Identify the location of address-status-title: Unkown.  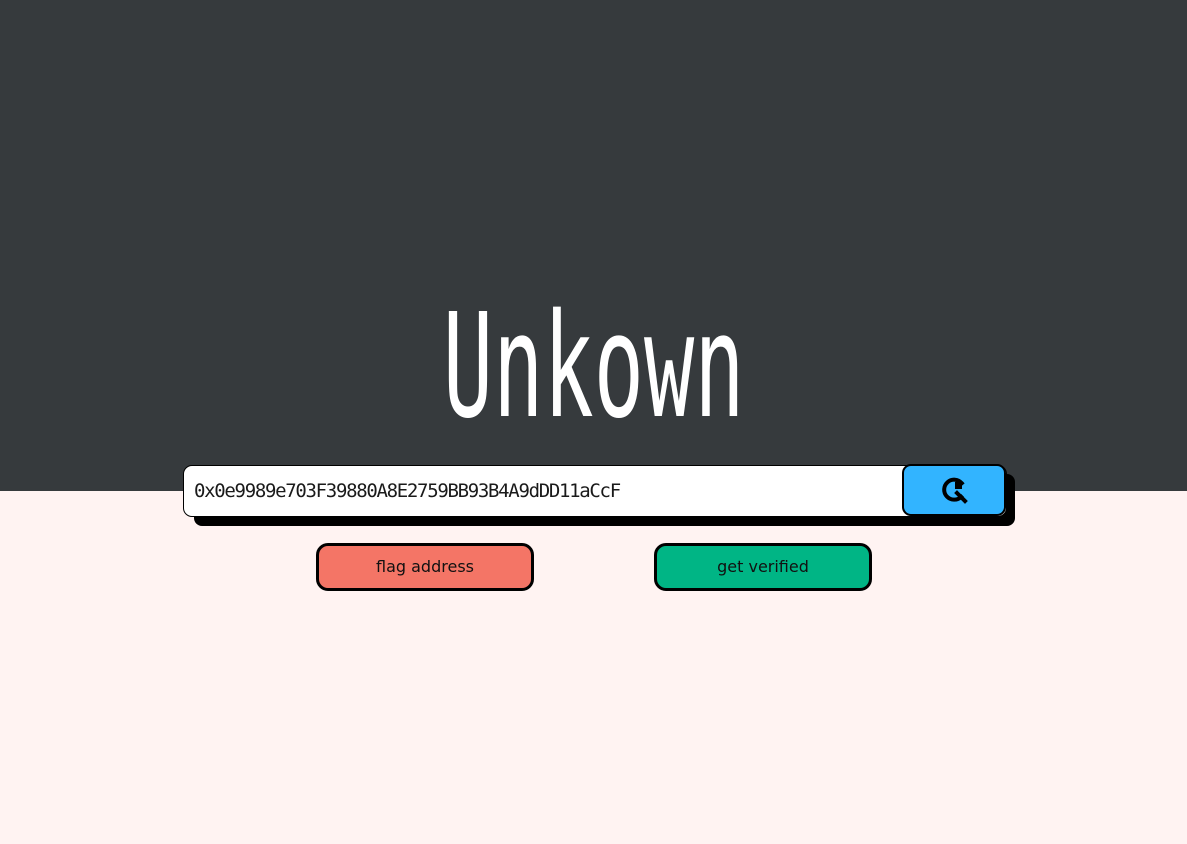
(593, 366).